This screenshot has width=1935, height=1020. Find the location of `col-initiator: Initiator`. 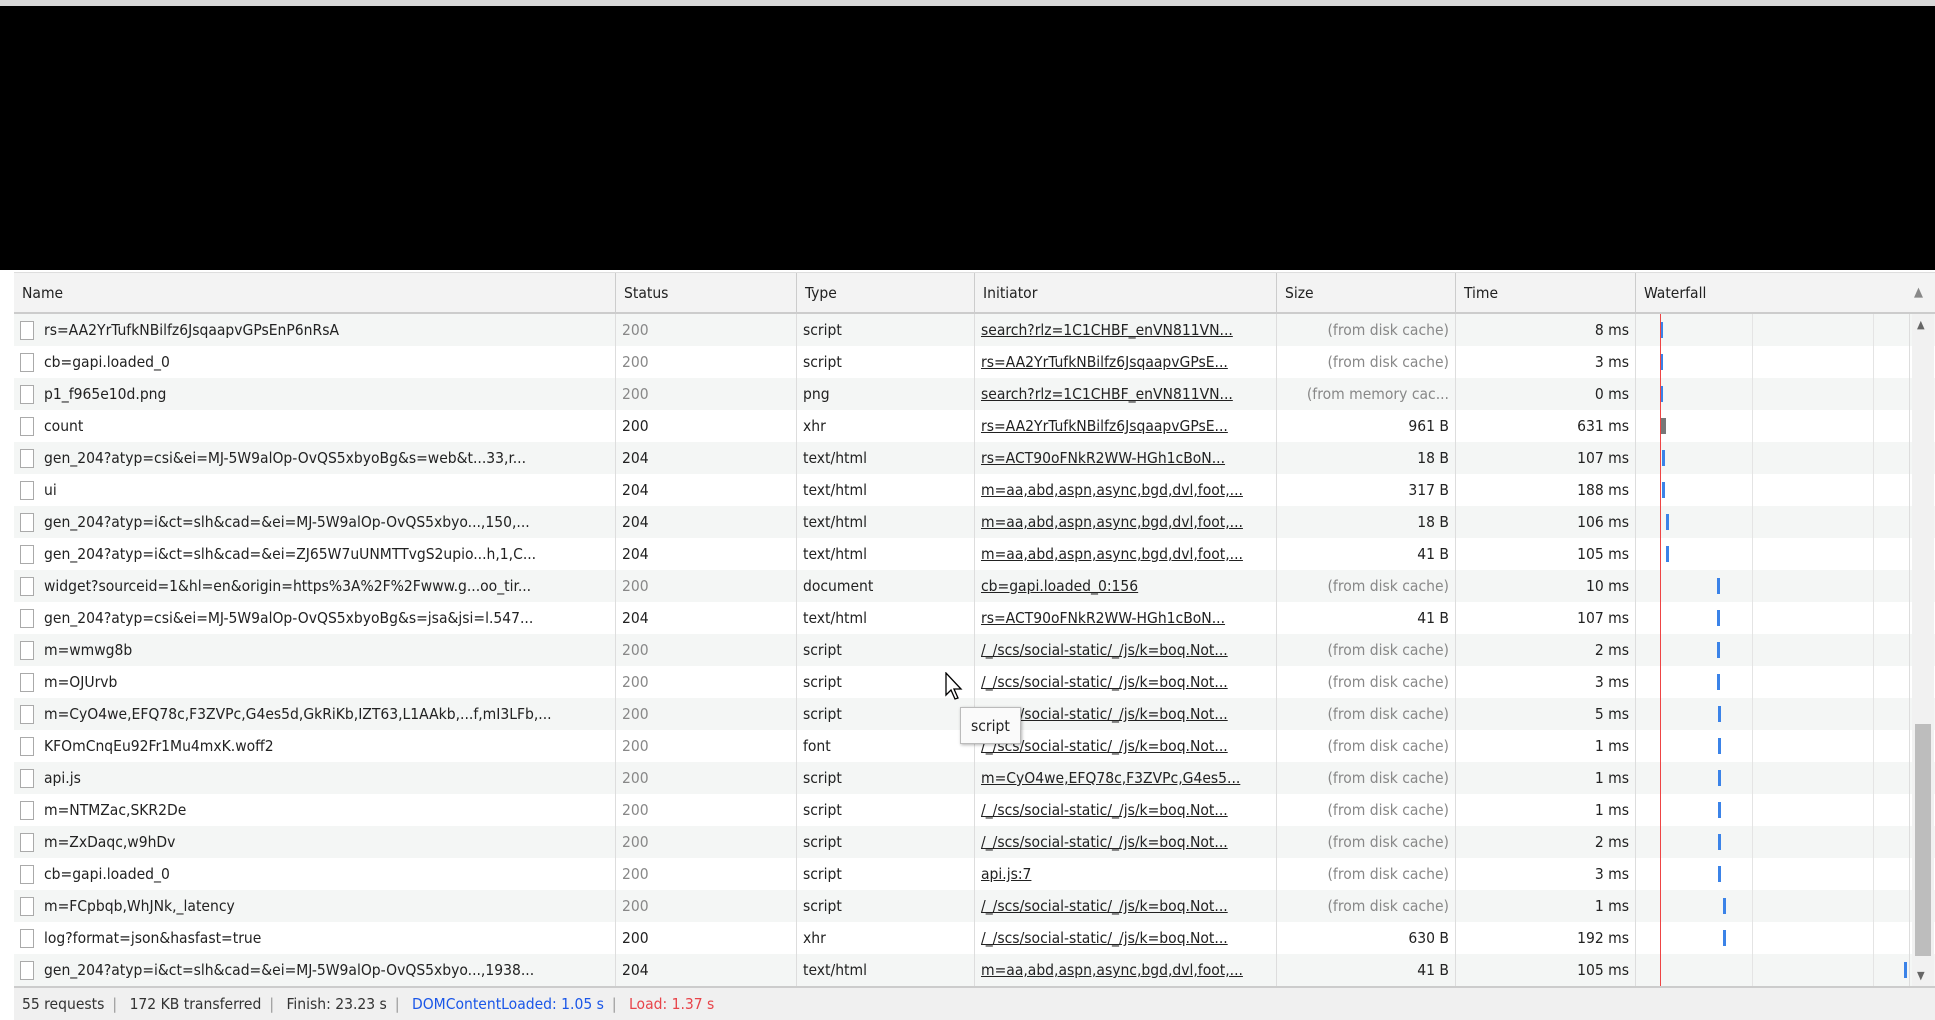

col-initiator: Initiator is located at coordinates (1126, 292).